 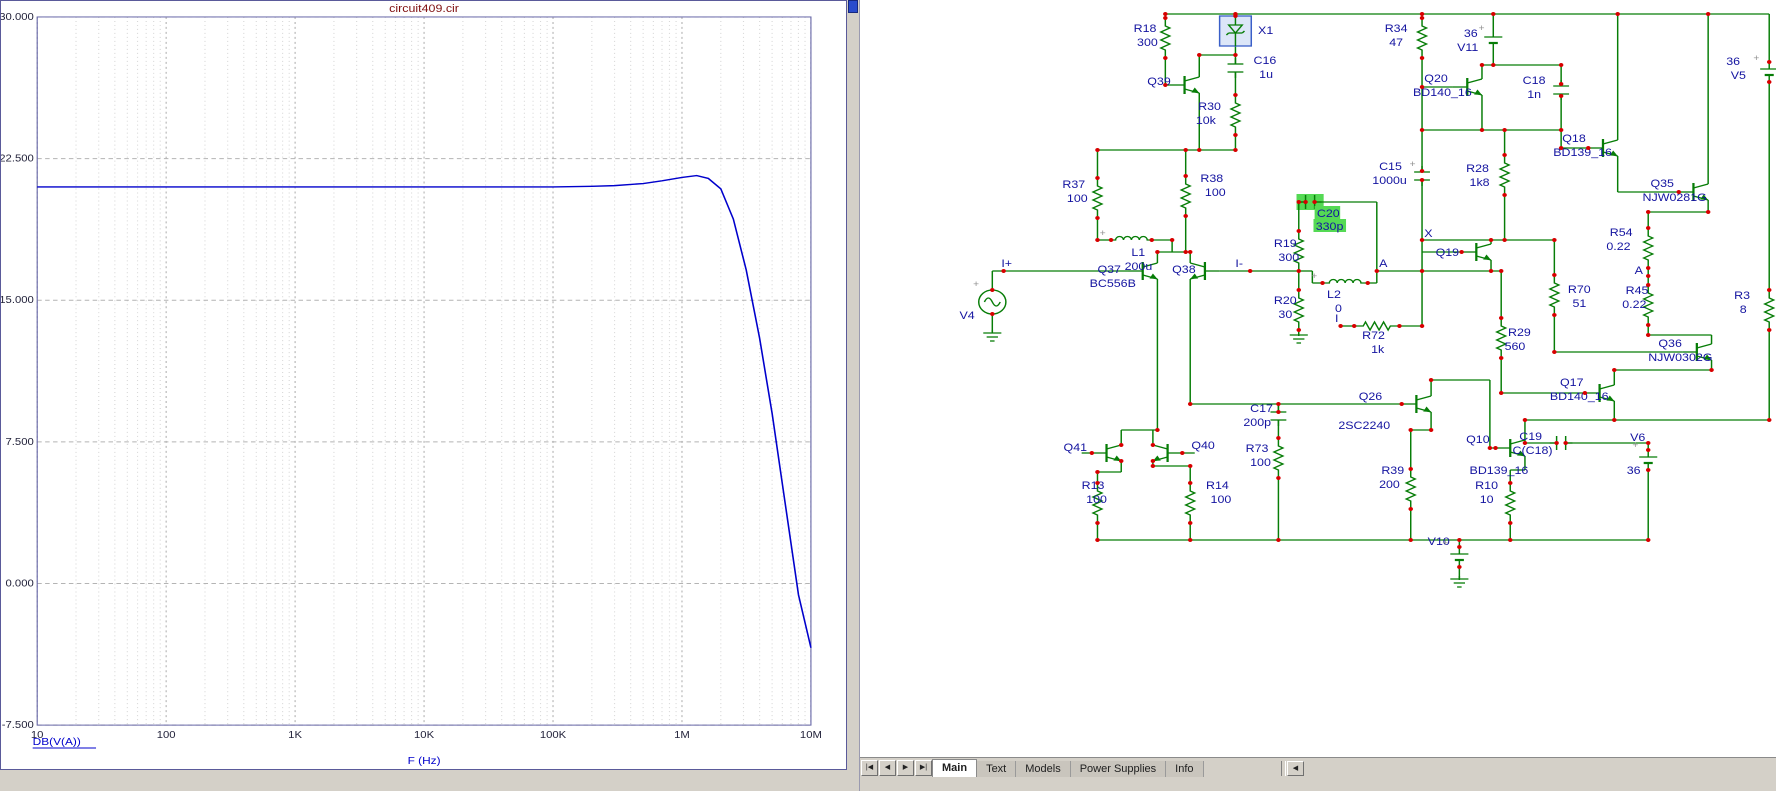 I want to click on comp-GND3, so click(x=1459, y=582).